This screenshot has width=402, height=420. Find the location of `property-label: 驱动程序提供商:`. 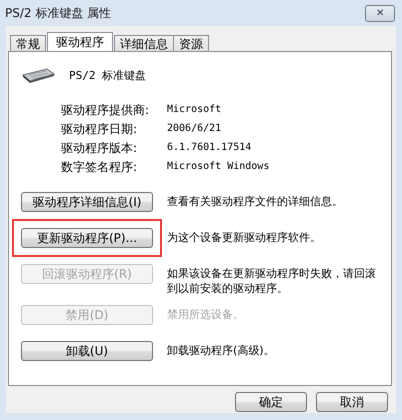

property-label: 驱动程序提供商: is located at coordinates (105, 110).